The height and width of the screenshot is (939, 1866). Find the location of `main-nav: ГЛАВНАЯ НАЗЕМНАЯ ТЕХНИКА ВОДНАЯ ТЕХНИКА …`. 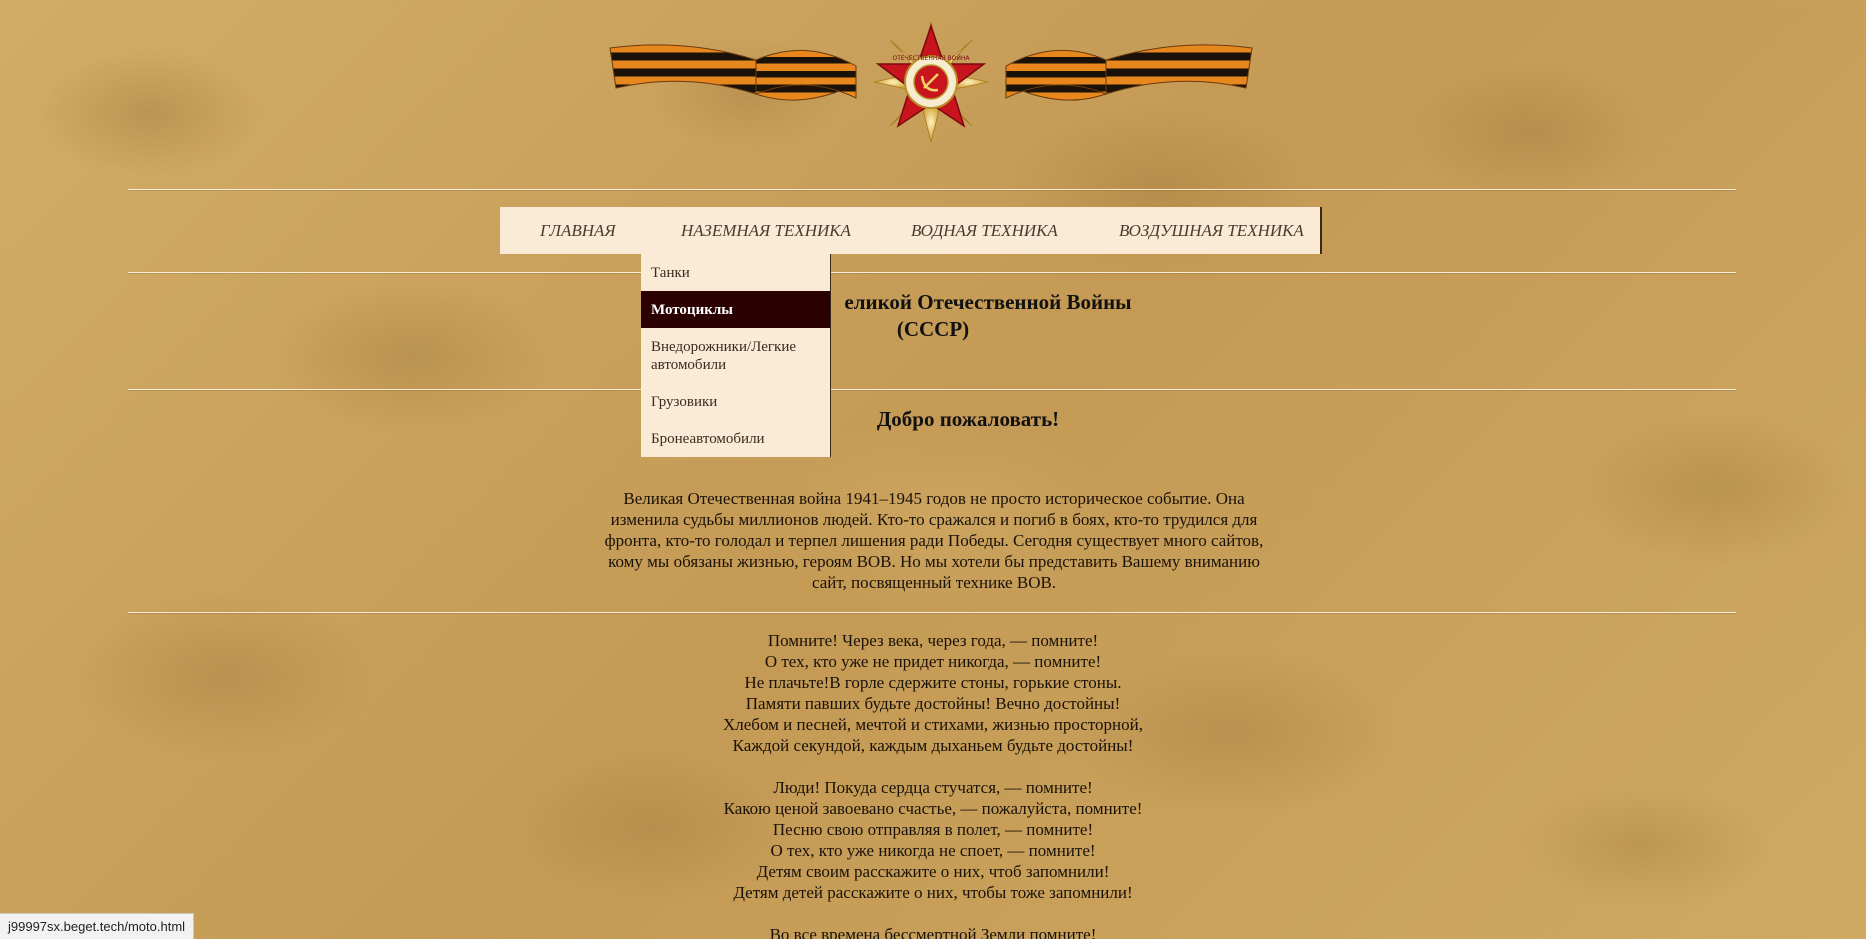

main-nav: ГЛАВНАЯ НАЗЕМНАЯ ТЕХНИКА ВОДНАЯ ТЕХНИКА … is located at coordinates (911, 230).